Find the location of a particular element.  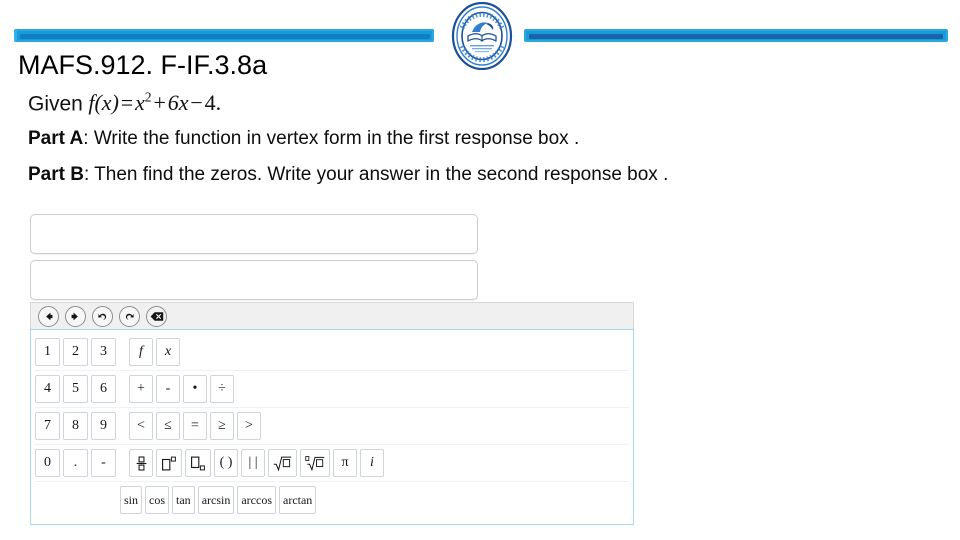

given-lead-text: Given is located at coordinates (55, 104).